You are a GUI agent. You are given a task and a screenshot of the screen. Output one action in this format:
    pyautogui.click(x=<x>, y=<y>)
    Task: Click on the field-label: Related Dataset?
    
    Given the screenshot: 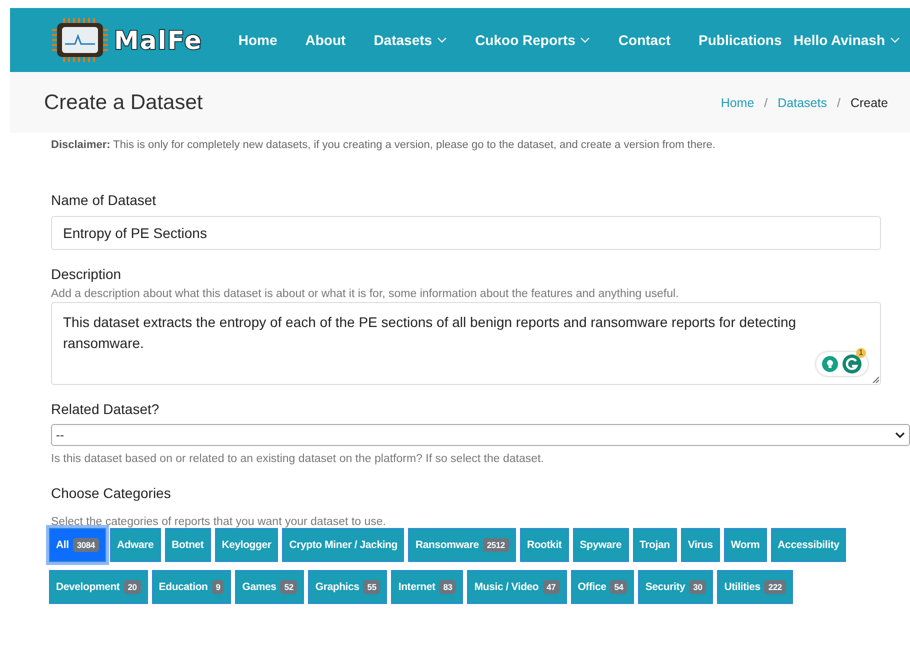 What is the action you would take?
    pyautogui.click(x=105, y=409)
    